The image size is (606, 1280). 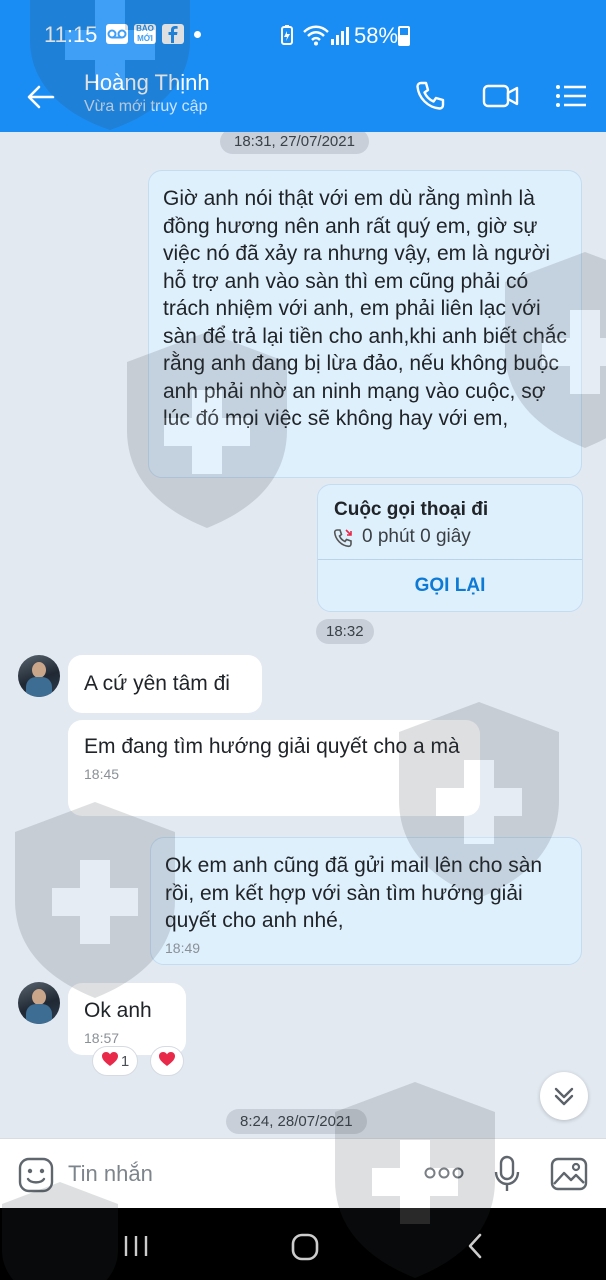 I want to click on call-title: Cuộc gọi thoại đi, so click(x=411, y=509).